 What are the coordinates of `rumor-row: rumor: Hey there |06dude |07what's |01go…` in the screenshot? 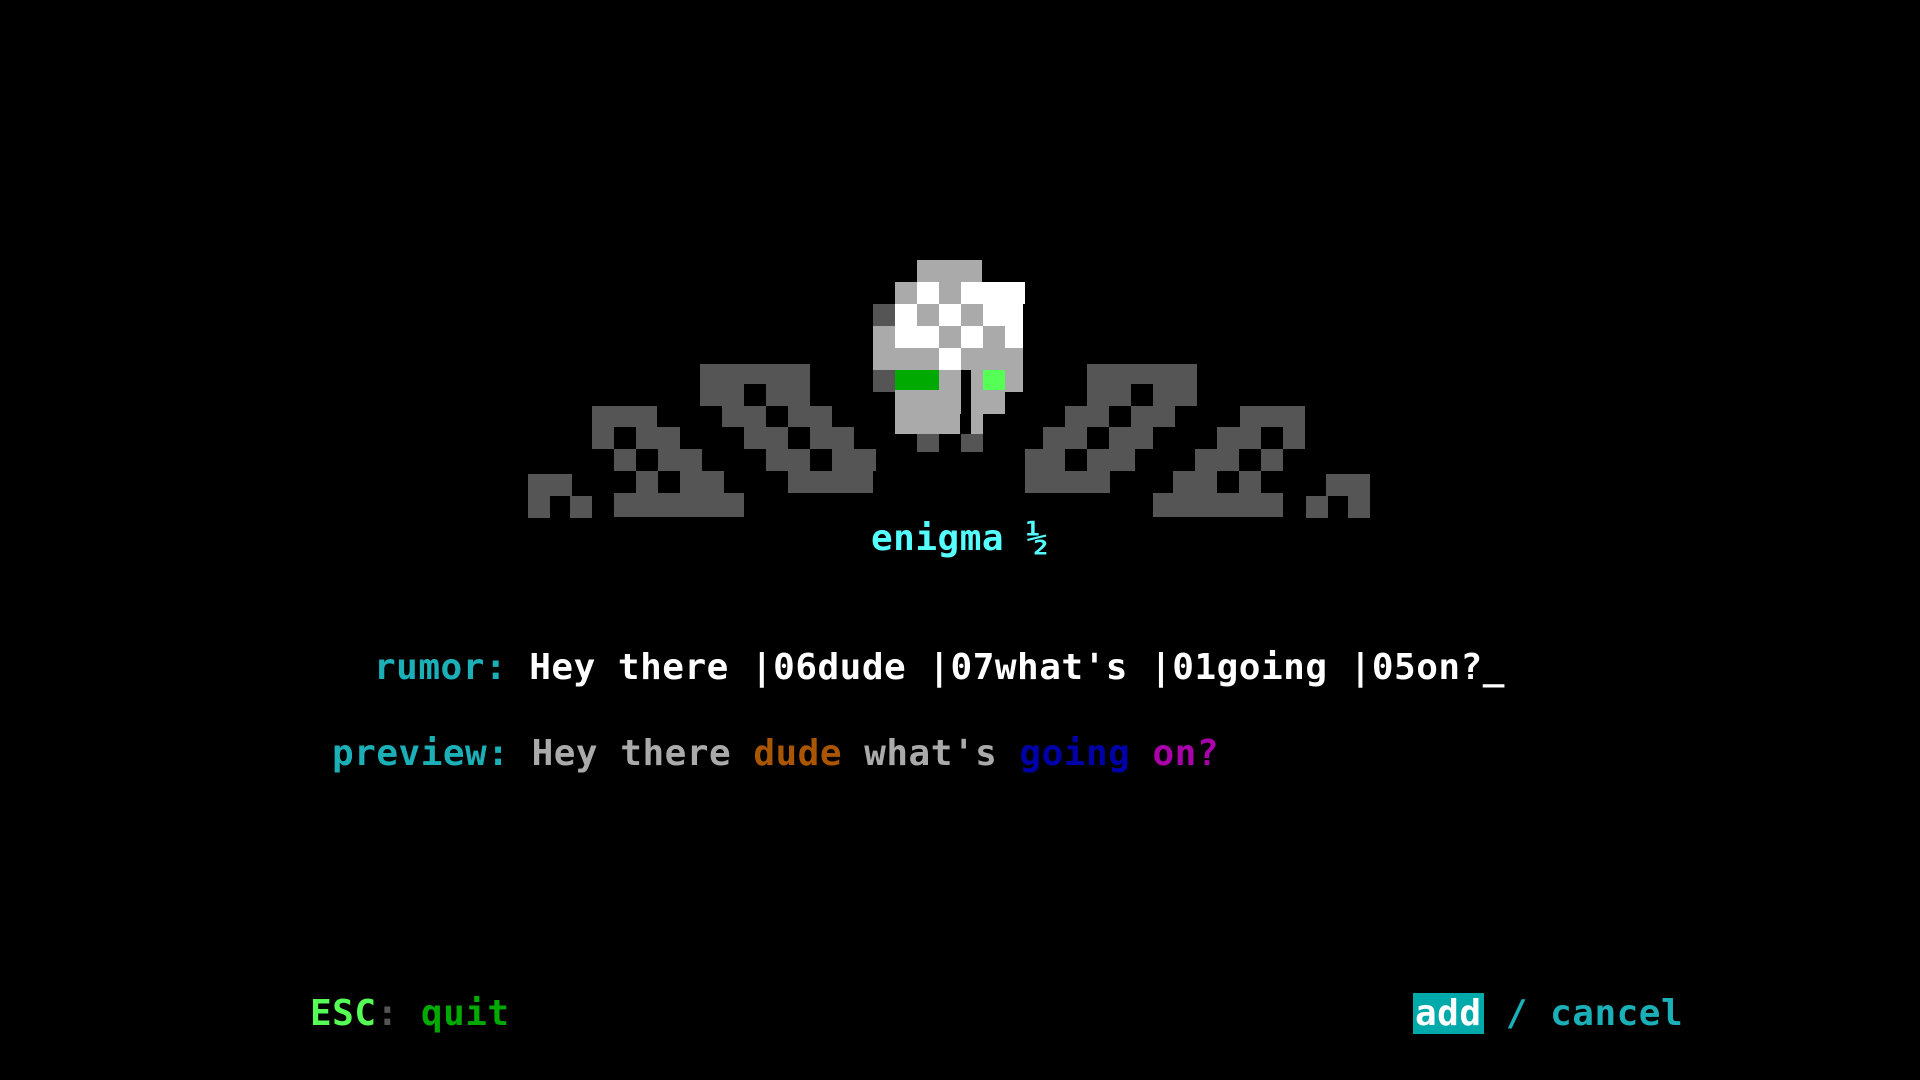 It's located at (939, 668).